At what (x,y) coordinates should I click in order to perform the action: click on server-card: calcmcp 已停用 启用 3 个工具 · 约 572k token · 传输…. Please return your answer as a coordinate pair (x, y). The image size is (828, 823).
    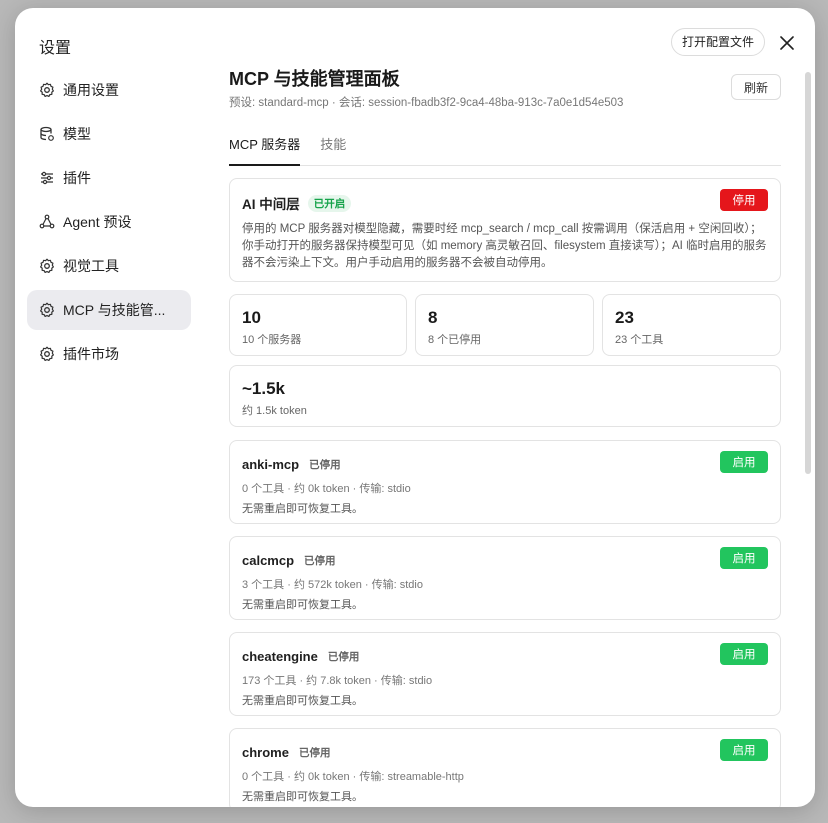
    Looking at the image, I should click on (505, 578).